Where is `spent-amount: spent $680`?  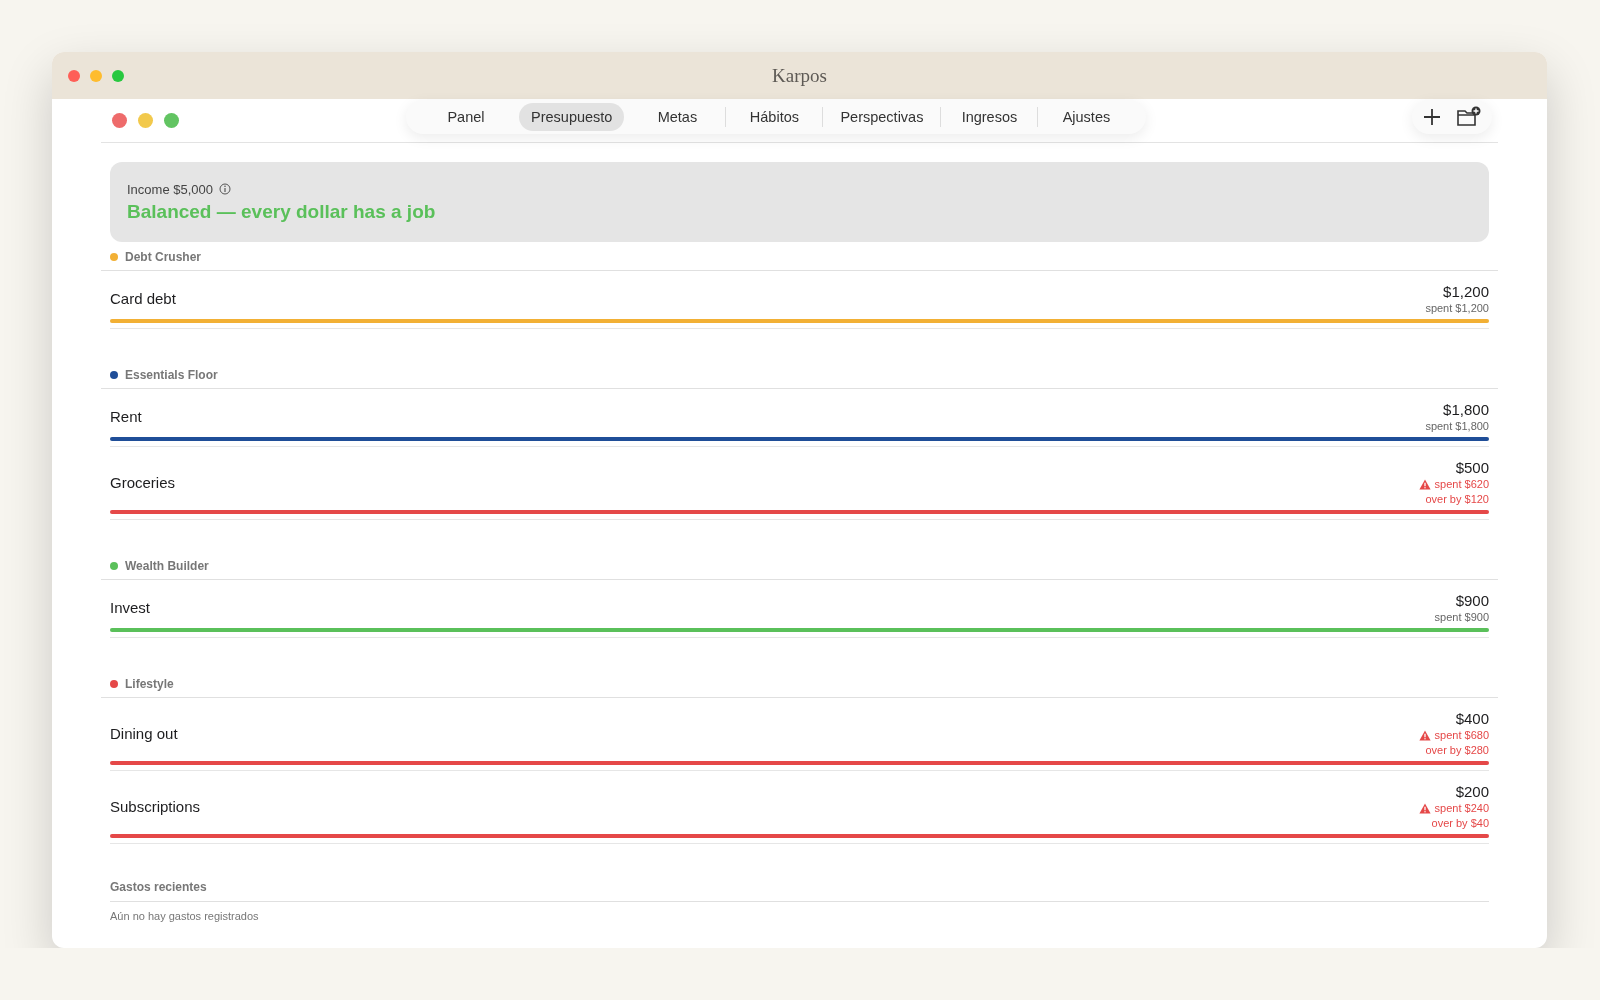 spent-amount: spent $680 is located at coordinates (1461, 735).